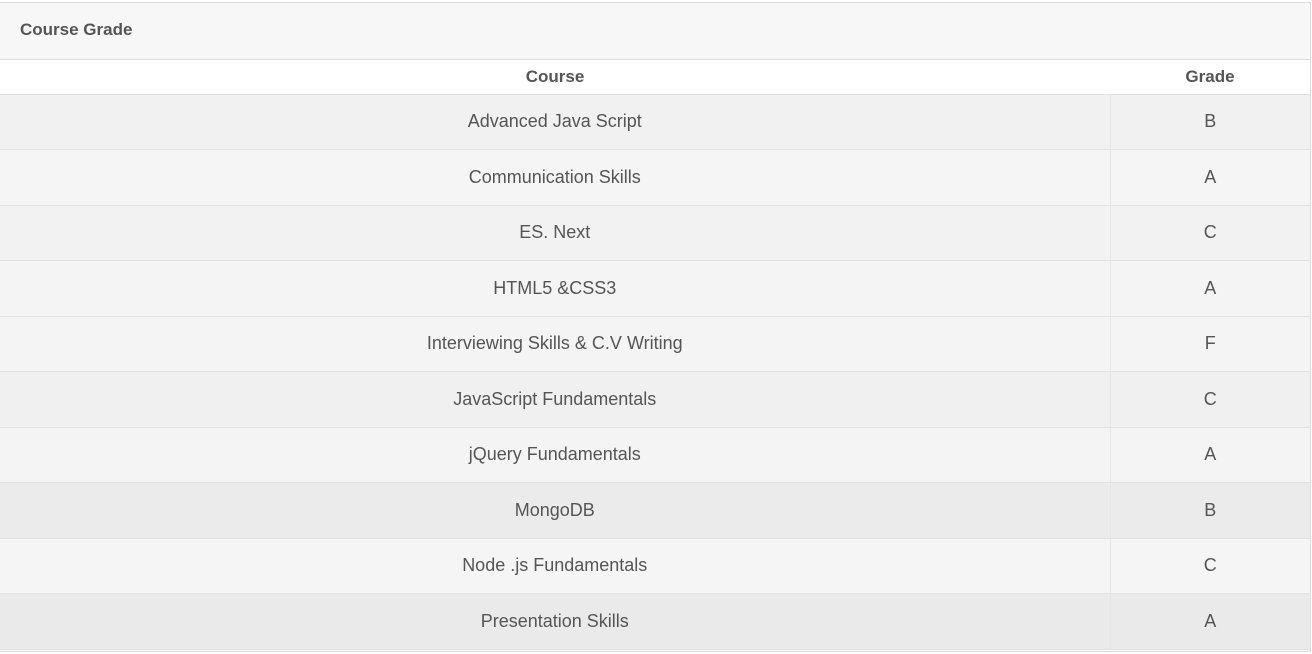 The width and height of the screenshot is (1312, 654). Describe the element at coordinates (555, 344) in the screenshot. I see `course-name-cell: Interviewing Skills & C.V Writing` at that location.